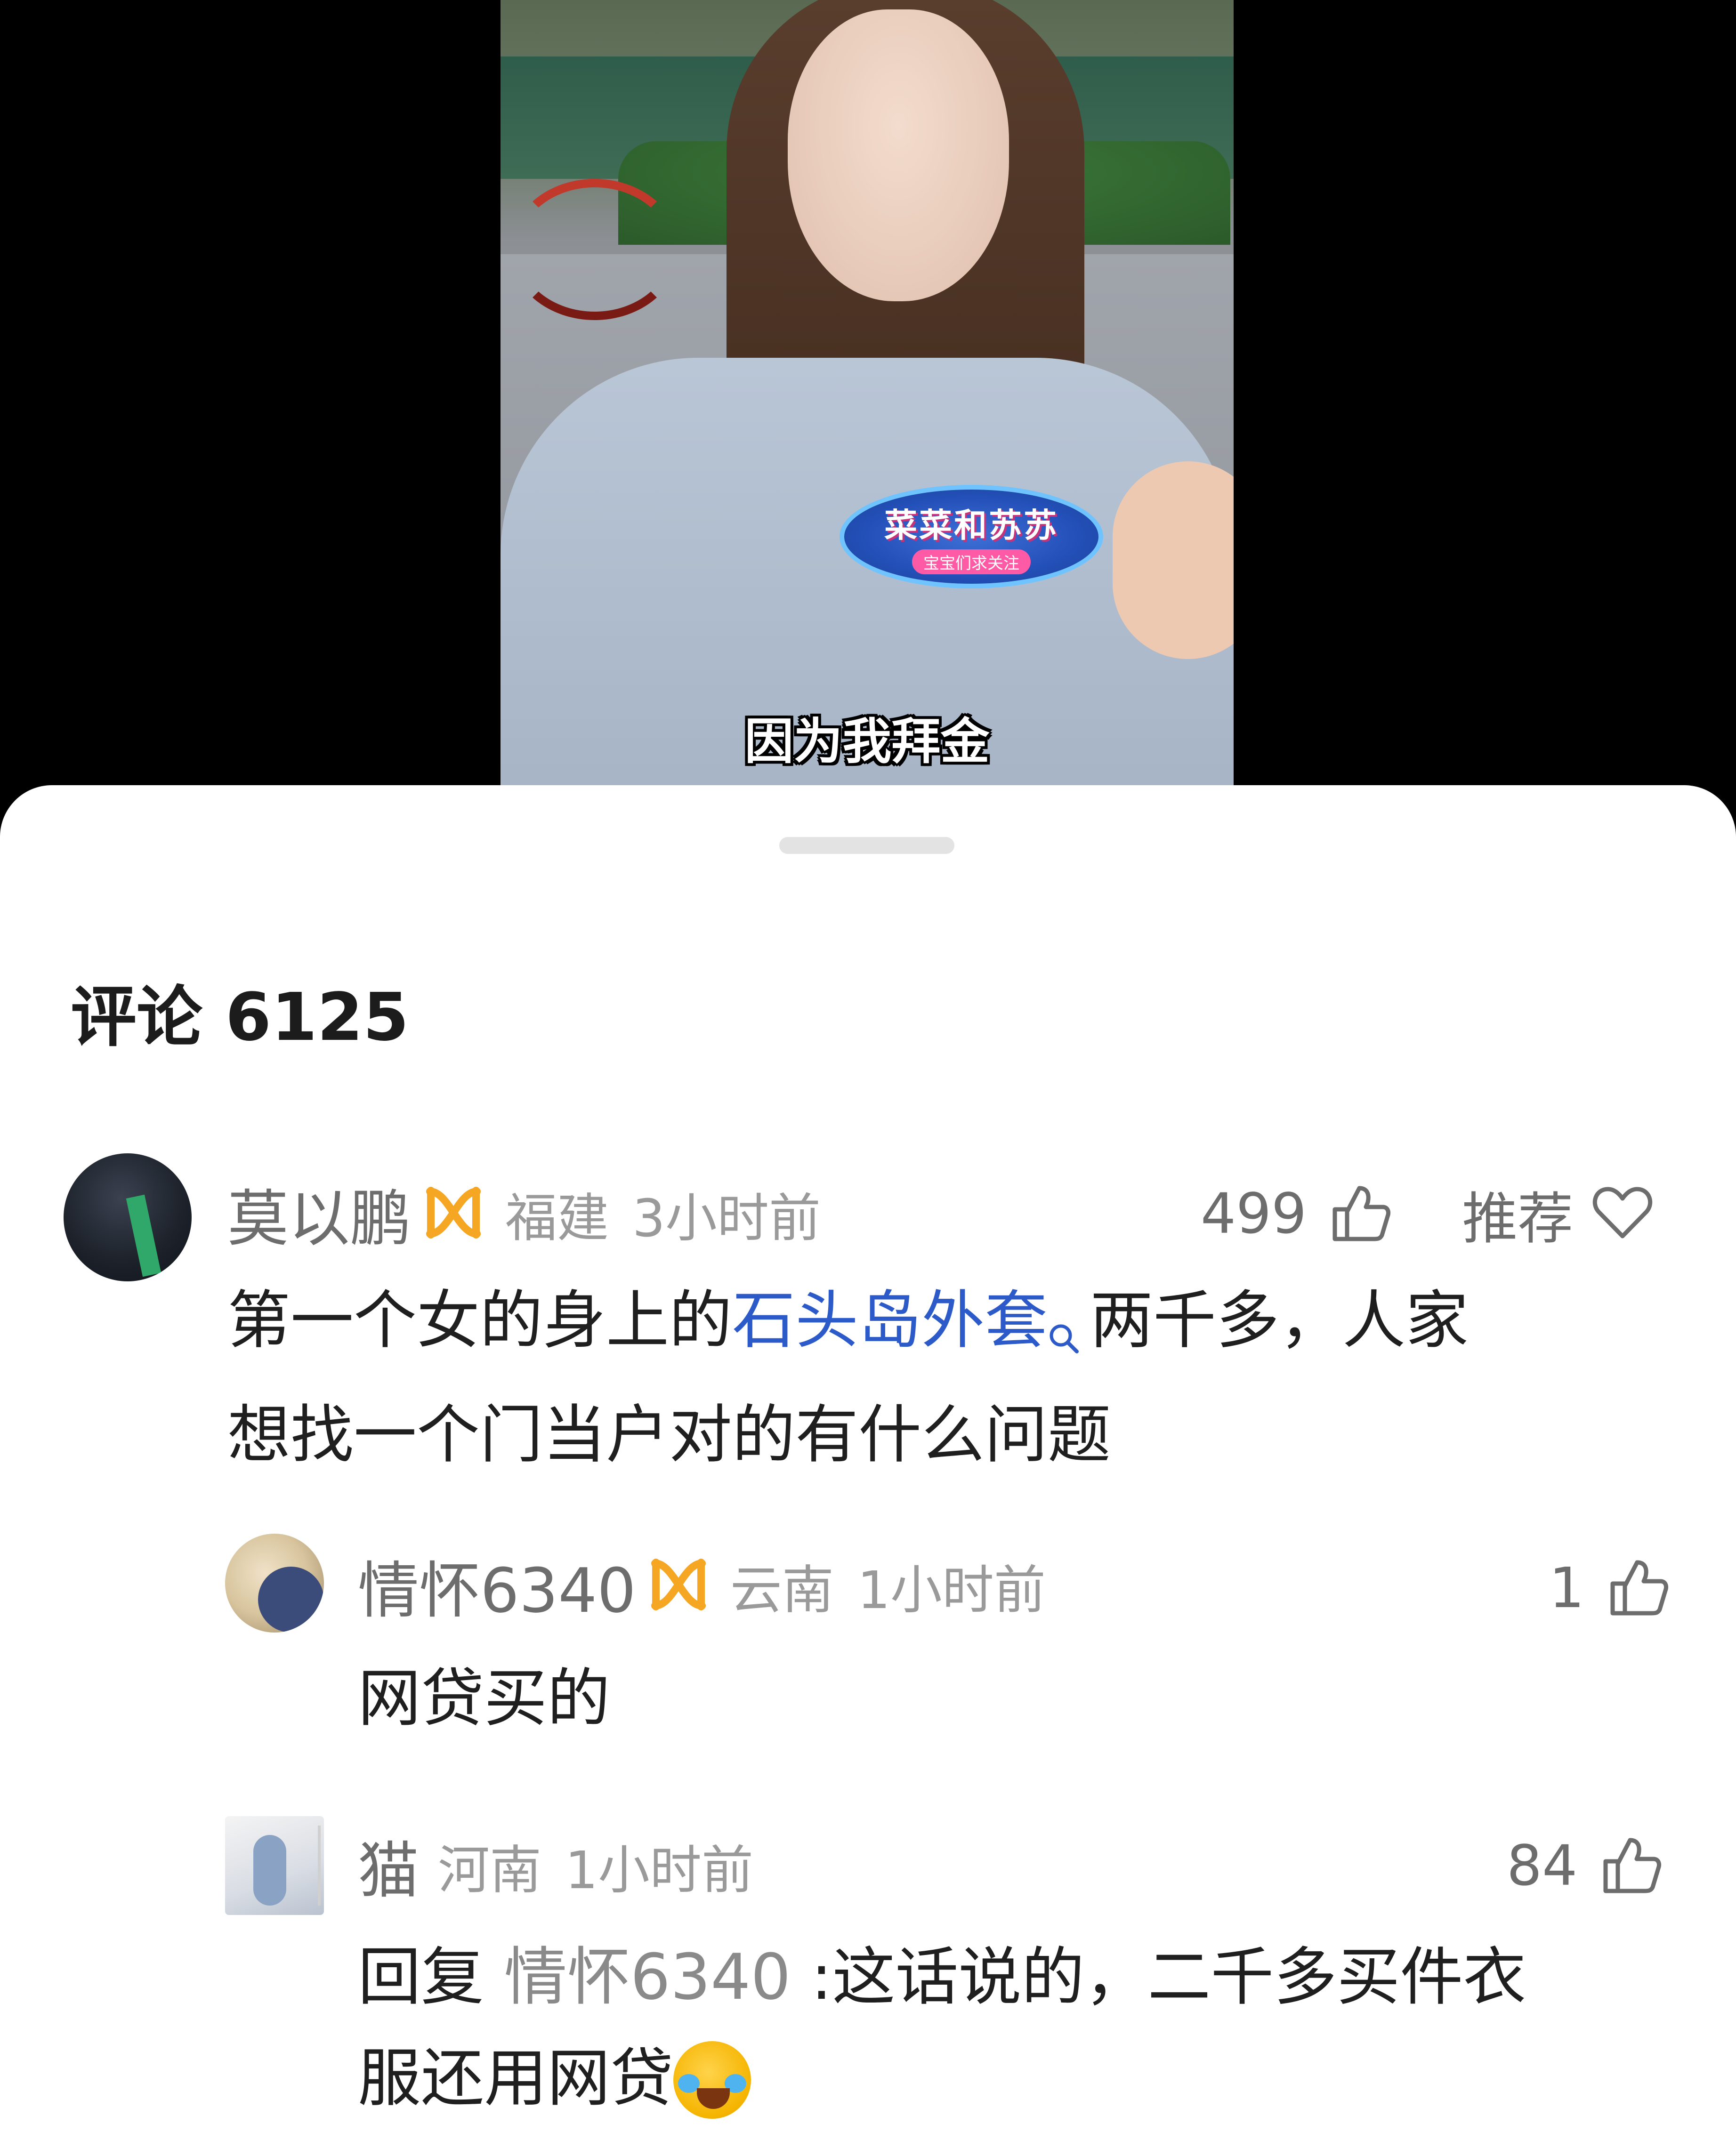  I want to click on comment-location: 云南, so click(782, 1590).